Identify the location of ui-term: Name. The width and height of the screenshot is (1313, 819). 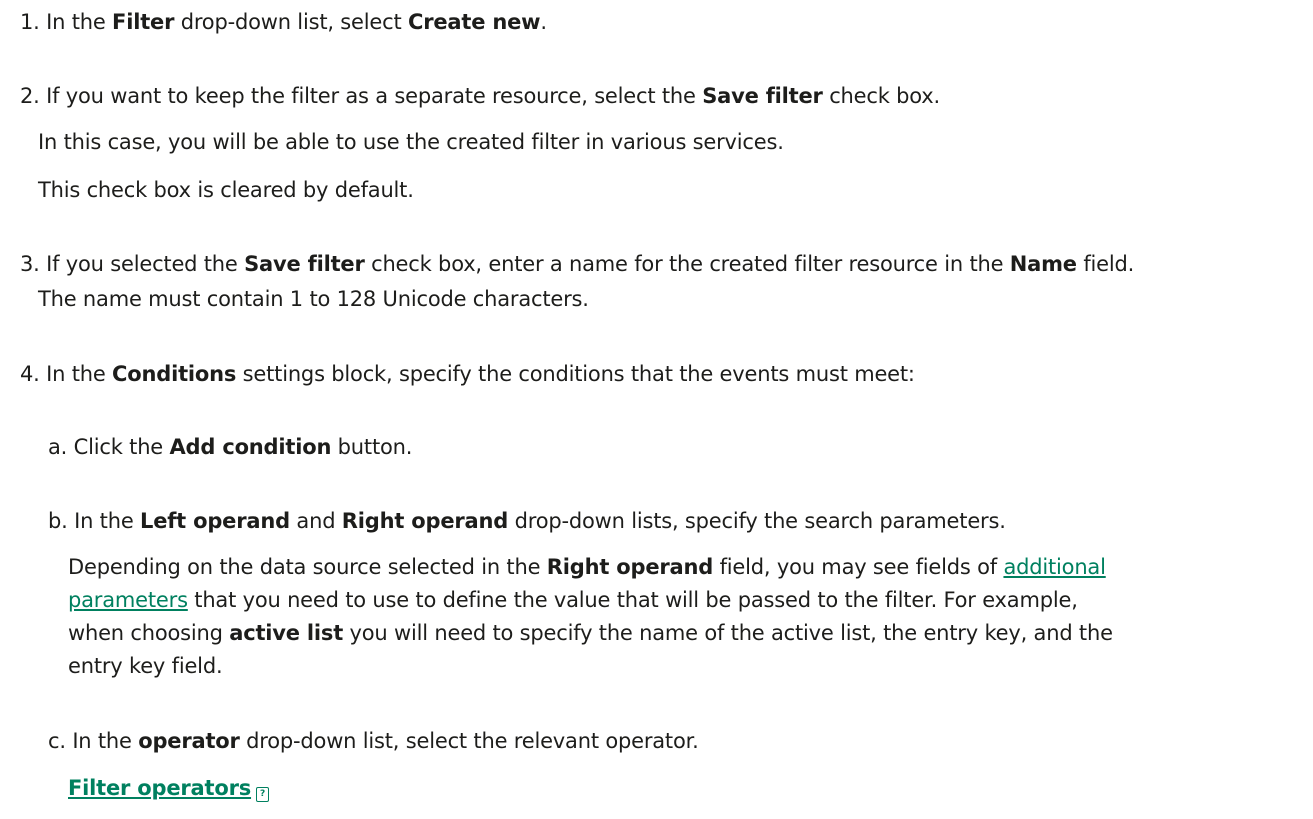
(1043, 264).